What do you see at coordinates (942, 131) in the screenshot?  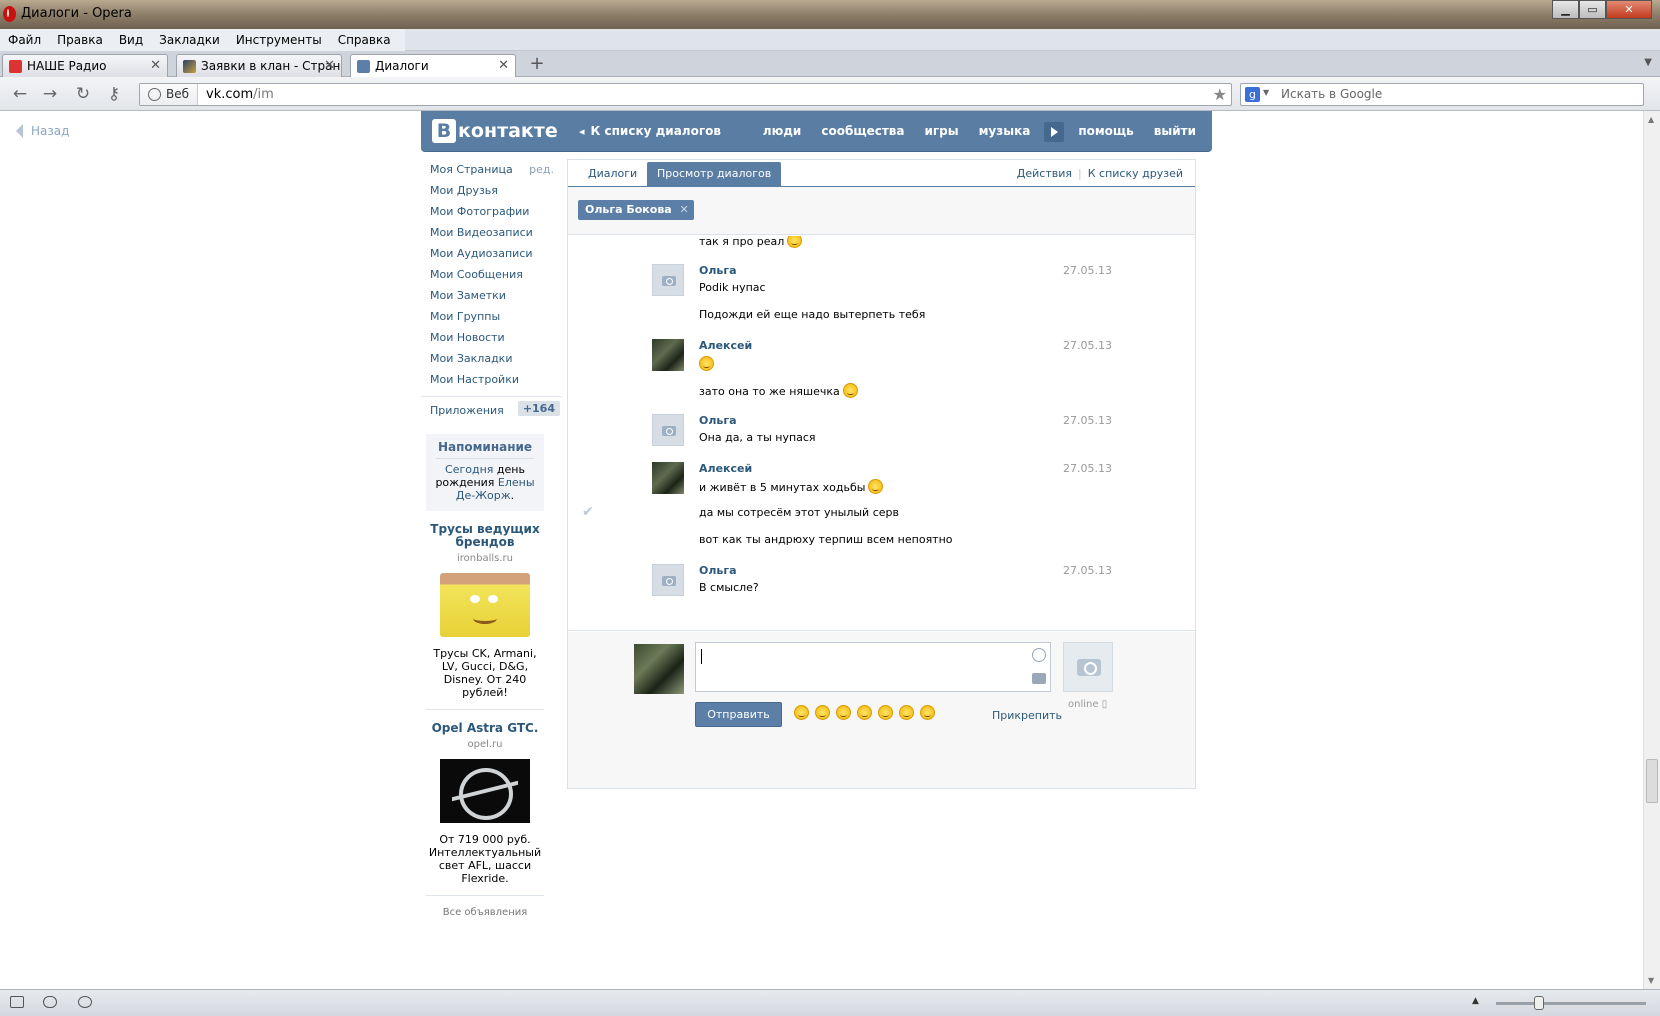 I see `nav-games: игры` at bounding box center [942, 131].